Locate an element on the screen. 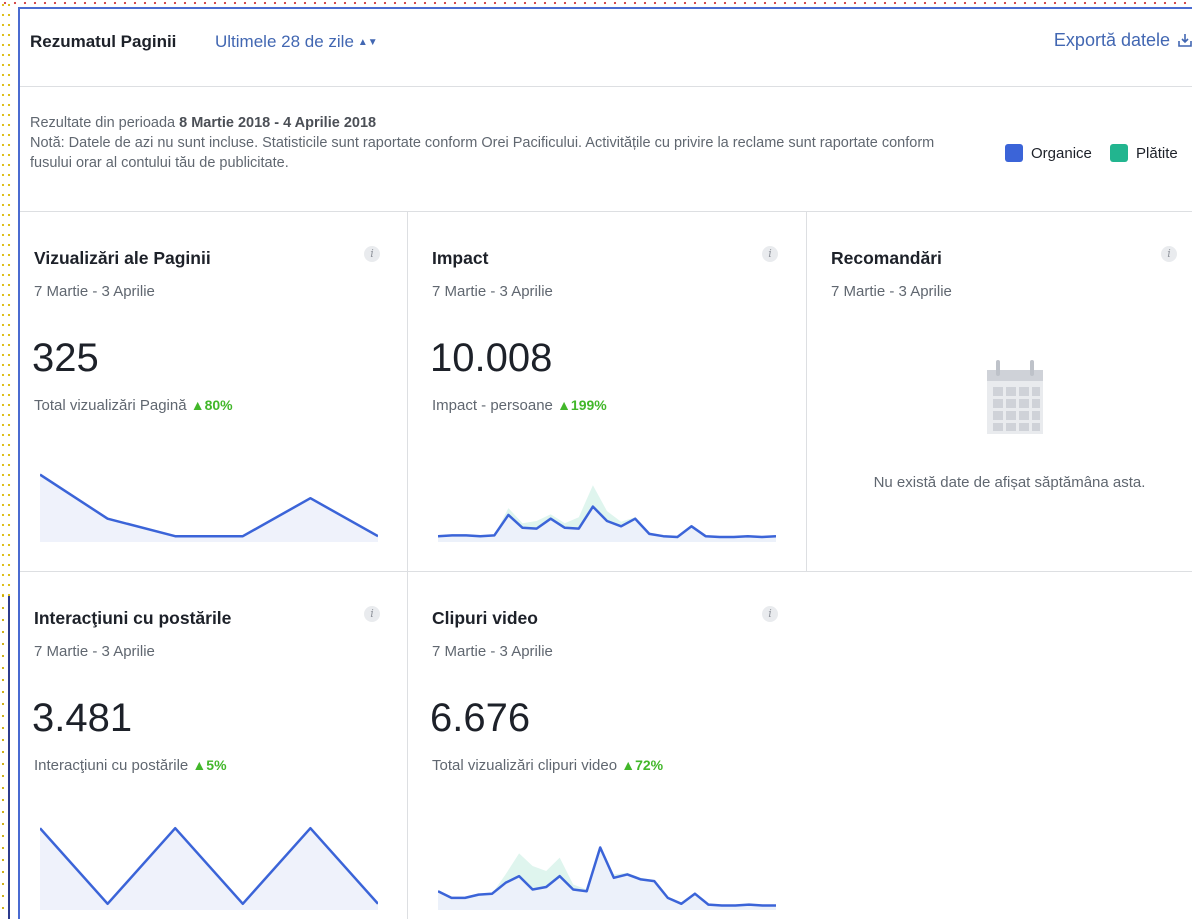 The image size is (1192, 919). delta-badge: ▲5% is located at coordinates (209, 765).